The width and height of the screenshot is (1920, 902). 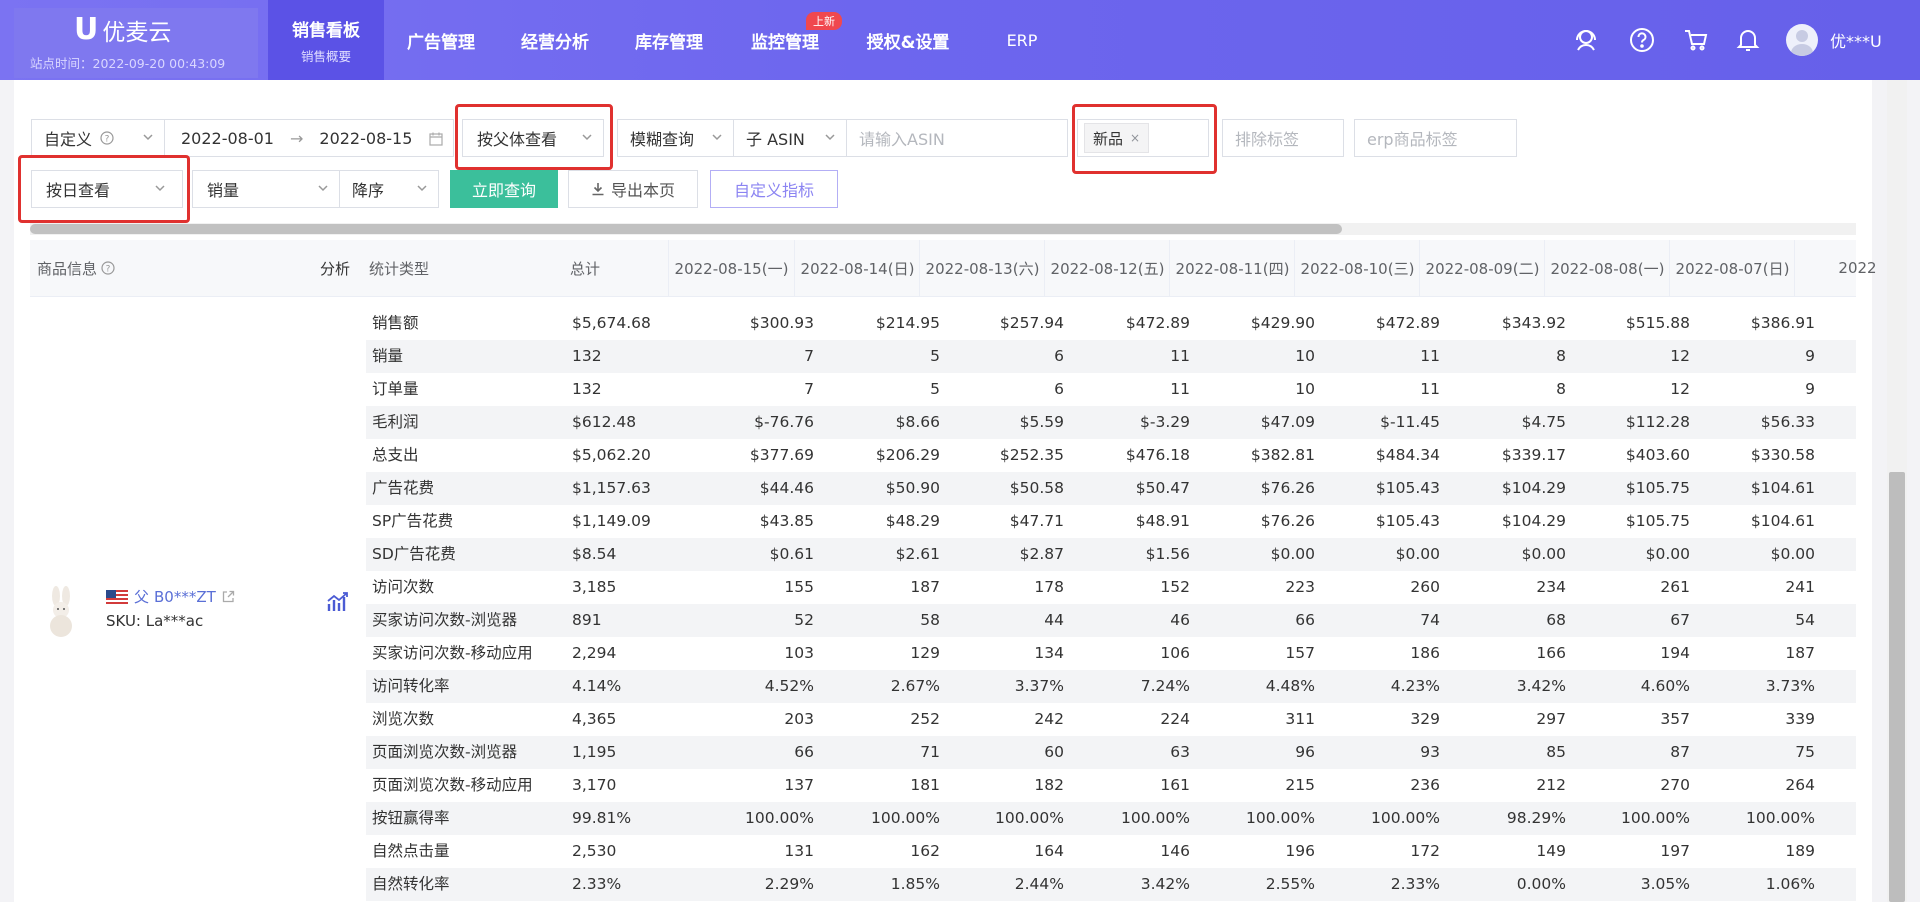 I want to click on th-stat-type: 统计类型, so click(x=399, y=268).